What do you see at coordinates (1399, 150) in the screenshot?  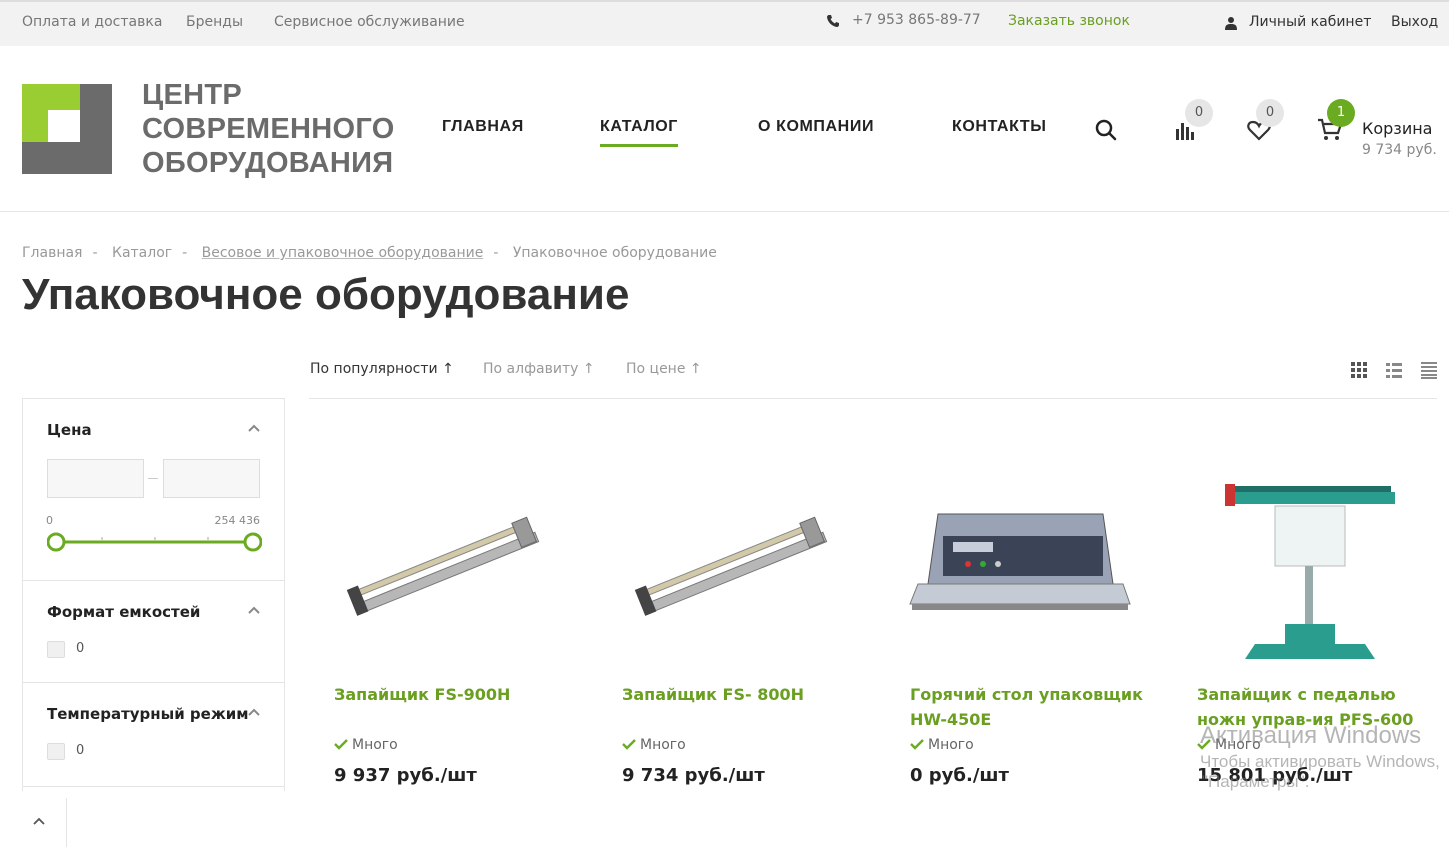 I see `cart-total: 9 734 руб.` at bounding box center [1399, 150].